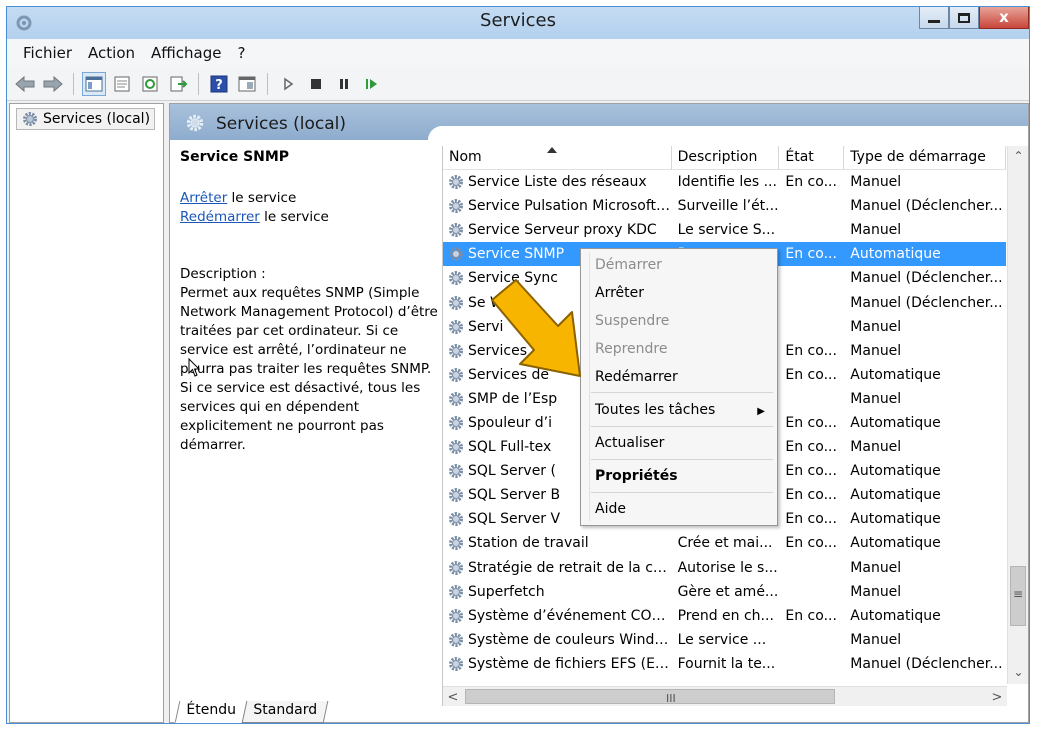 The image size is (1038, 735). What do you see at coordinates (284, 712) in the screenshot?
I see `tab-standard: Standard` at bounding box center [284, 712].